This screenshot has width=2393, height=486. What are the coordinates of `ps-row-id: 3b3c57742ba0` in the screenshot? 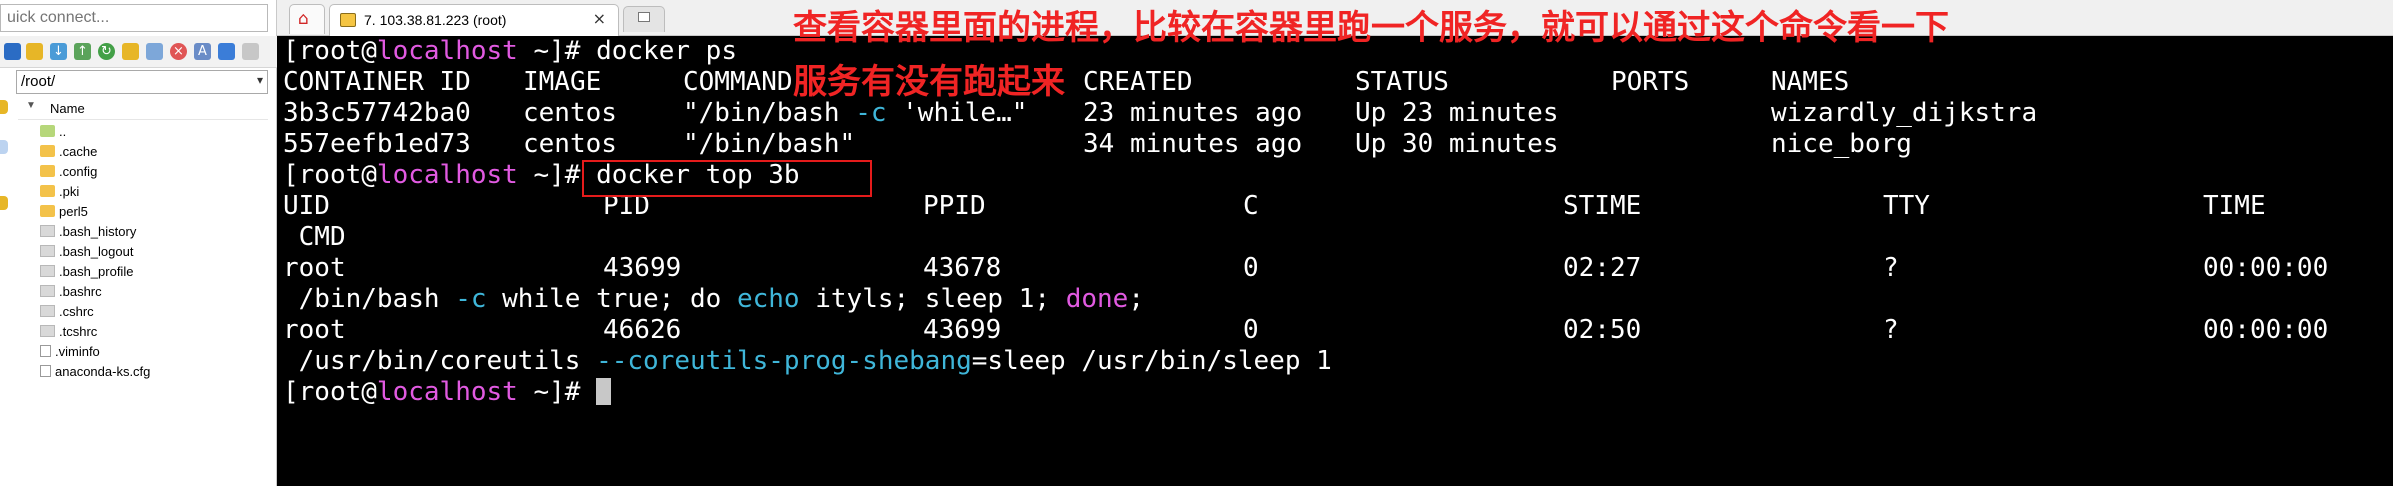 It's located at (377, 113).